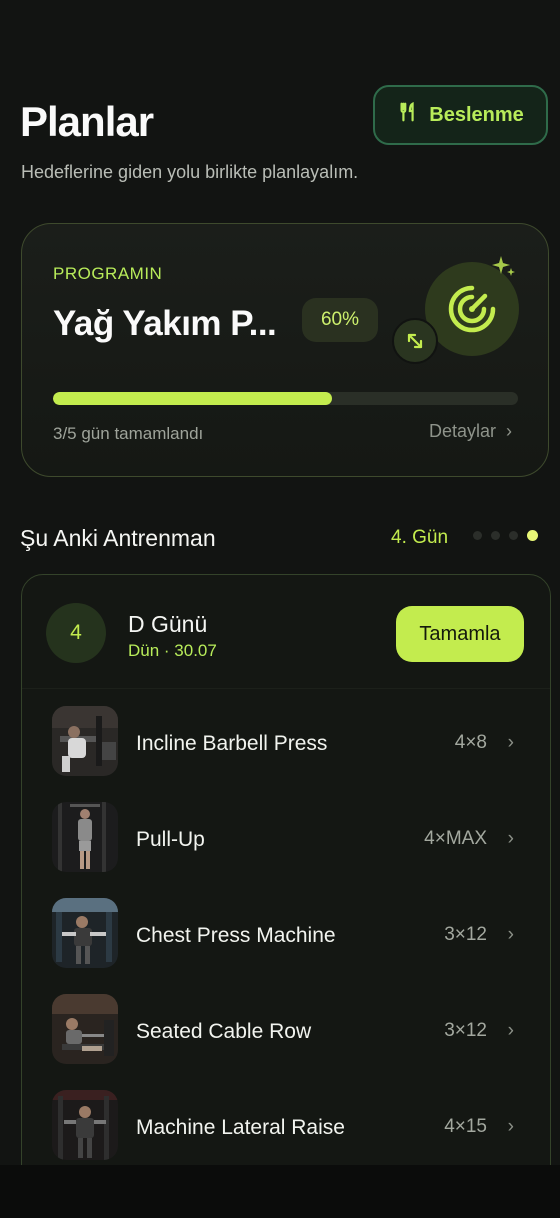 Image resolution: width=560 pixels, height=1218 pixels. Describe the element at coordinates (87, 121) in the screenshot. I see `page-title: Planlar` at that location.